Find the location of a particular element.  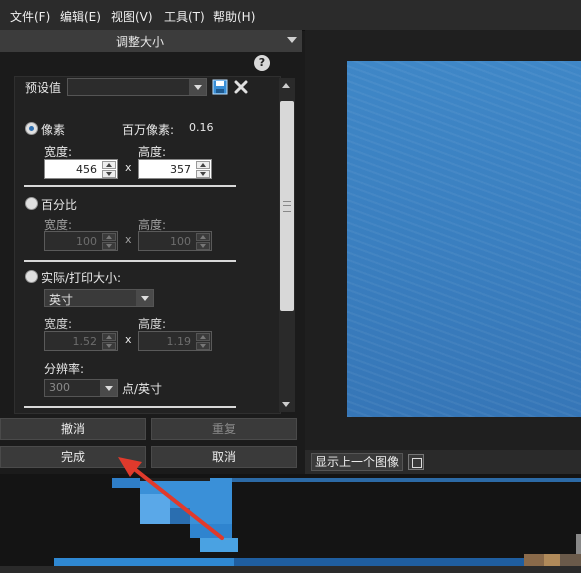

annotation-arrow-icon is located at coordinates (171, 498).